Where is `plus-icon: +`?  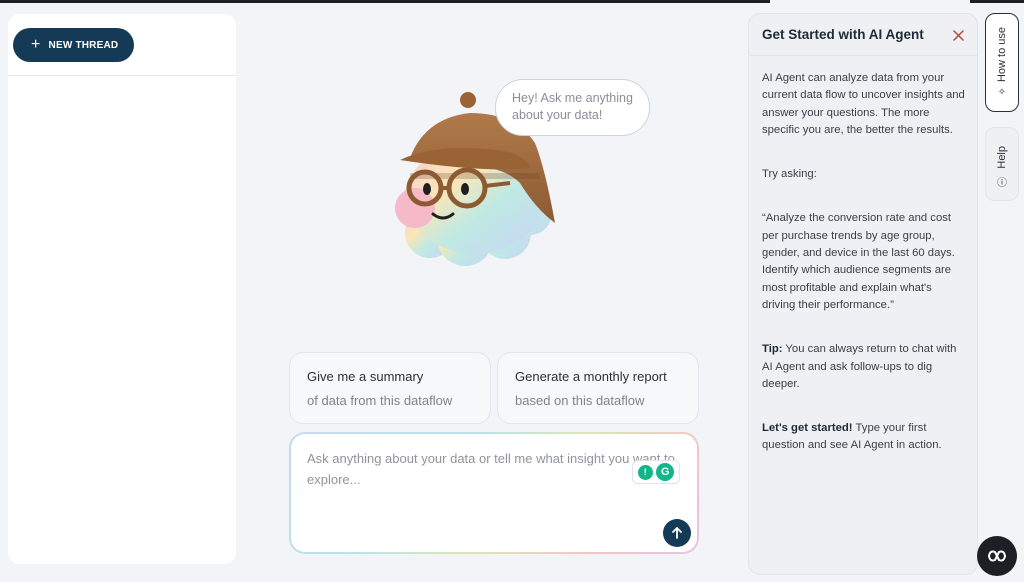
plus-icon: + is located at coordinates (36, 44).